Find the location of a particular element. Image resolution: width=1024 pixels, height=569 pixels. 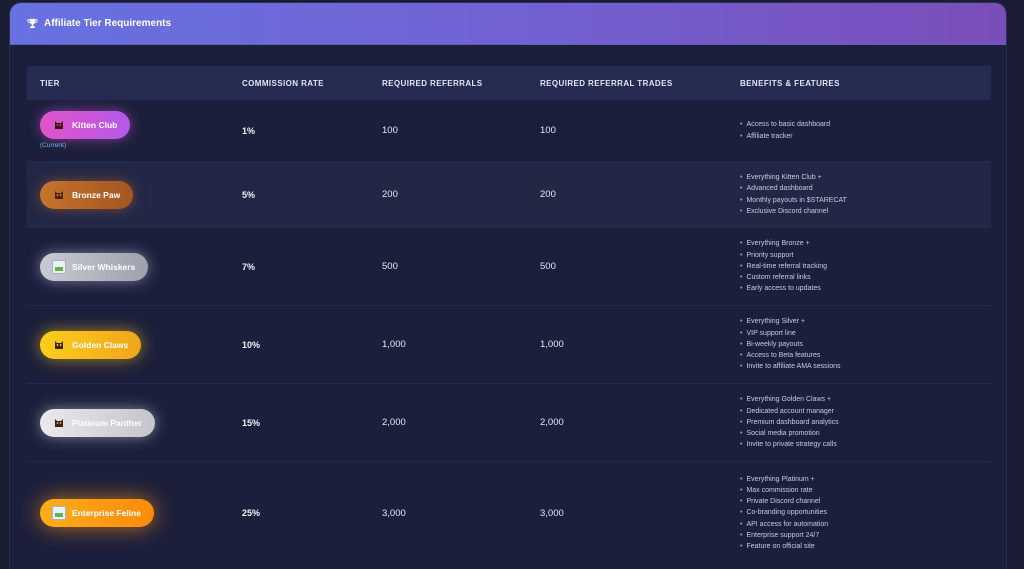

tier-badge-kitten-club: Kitten Club is located at coordinates (85, 124).